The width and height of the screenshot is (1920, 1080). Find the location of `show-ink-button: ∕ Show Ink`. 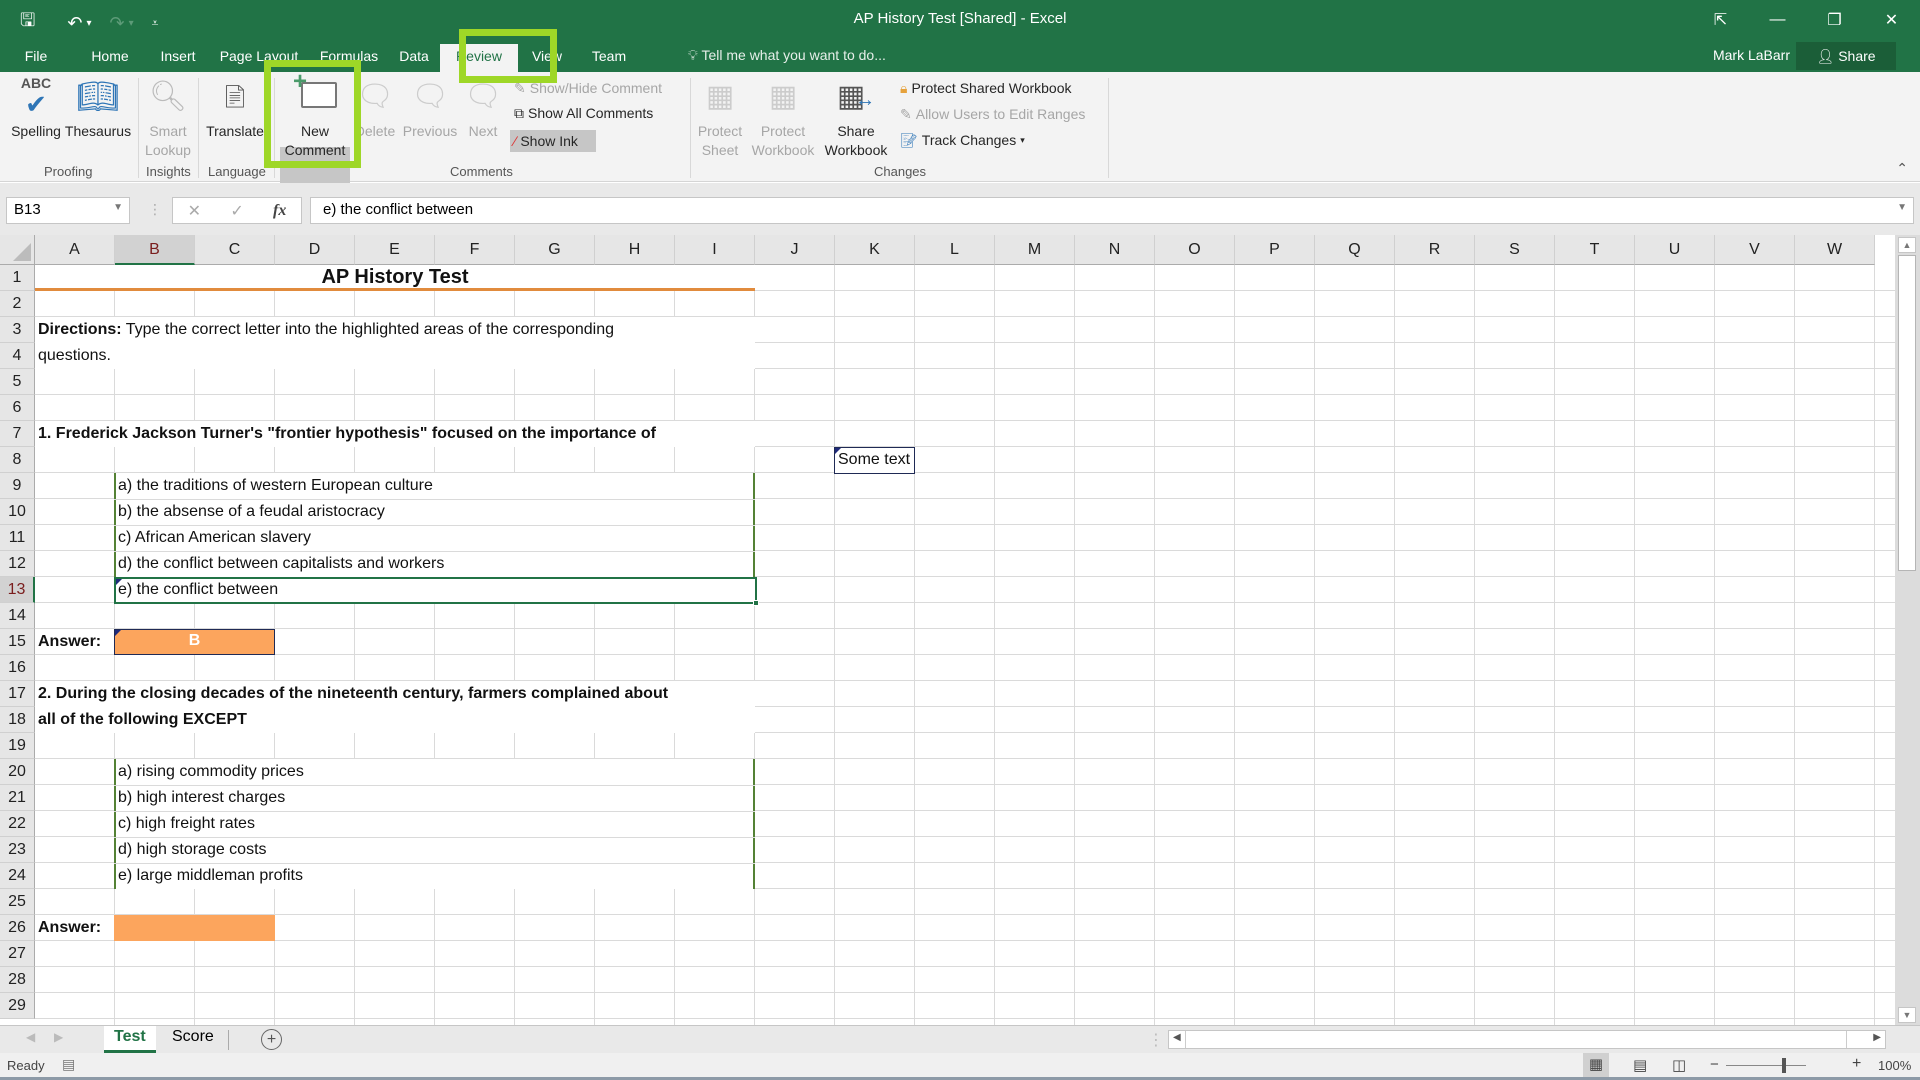

show-ink-button: ∕ Show Ink is located at coordinates (553, 141).